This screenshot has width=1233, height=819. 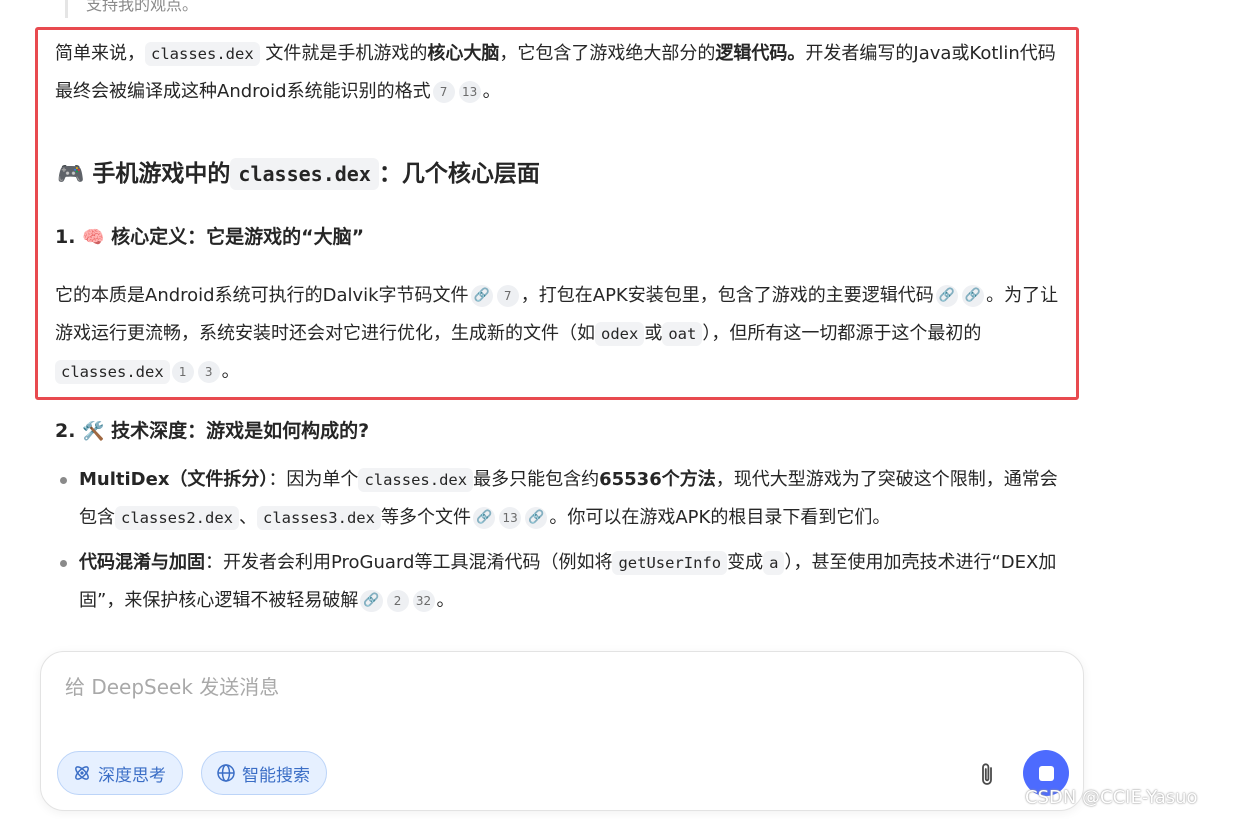 I want to click on deep-think-button: 深度思考, so click(x=120, y=773).